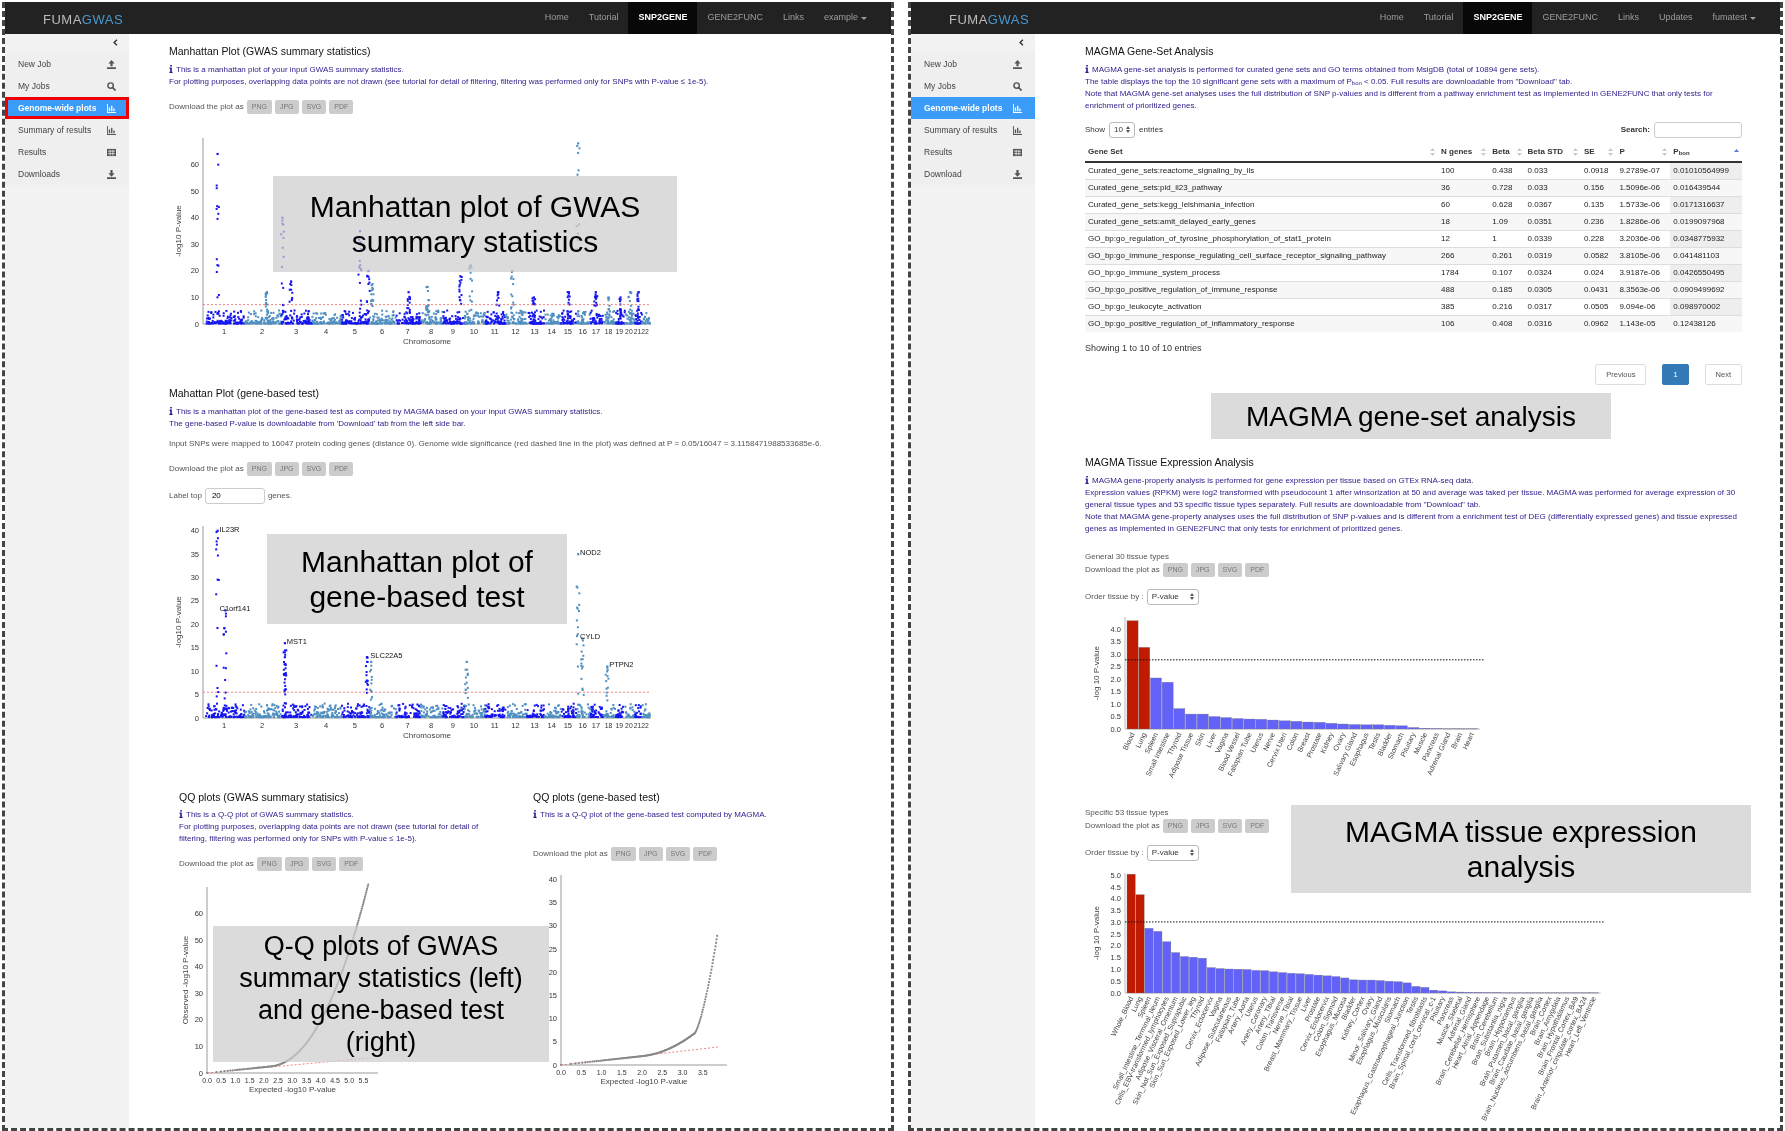 The height and width of the screenshot is (1131, 1785). What do you see at coordinates (111, 152) in the screenshot?
I see `table-icon` at bounding box center [111, 152].